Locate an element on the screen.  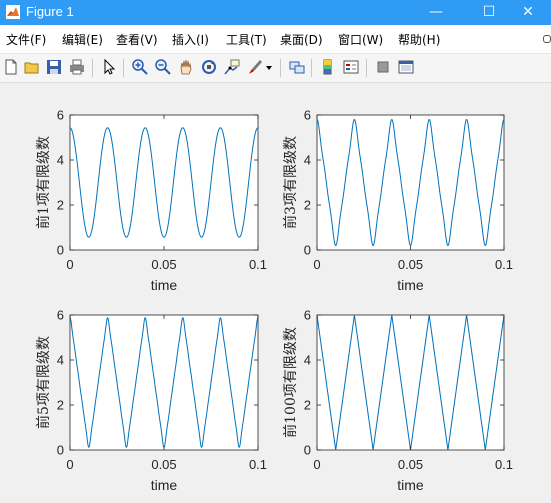
save-icon is located at coordinates (54, 67).